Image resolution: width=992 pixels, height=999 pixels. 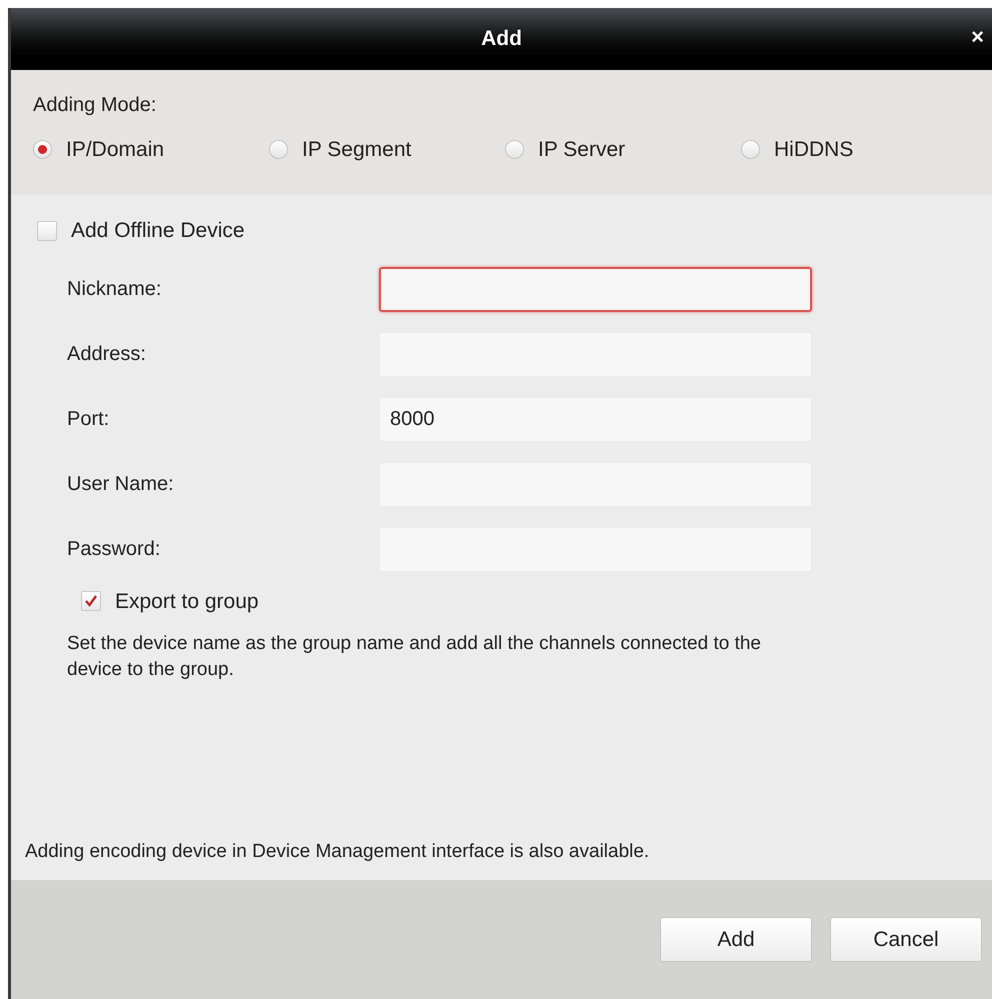 I want to click on field-label: Password:, so click(x=114, y=549).